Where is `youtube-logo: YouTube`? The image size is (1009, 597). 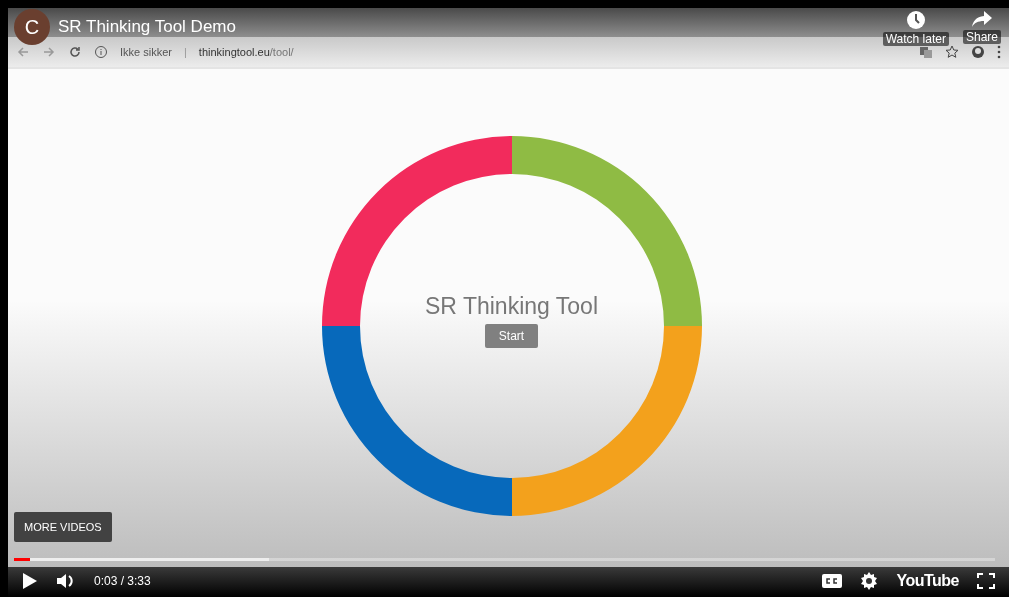 youtube-logo: YouTube is located at coordinates (927, 581).